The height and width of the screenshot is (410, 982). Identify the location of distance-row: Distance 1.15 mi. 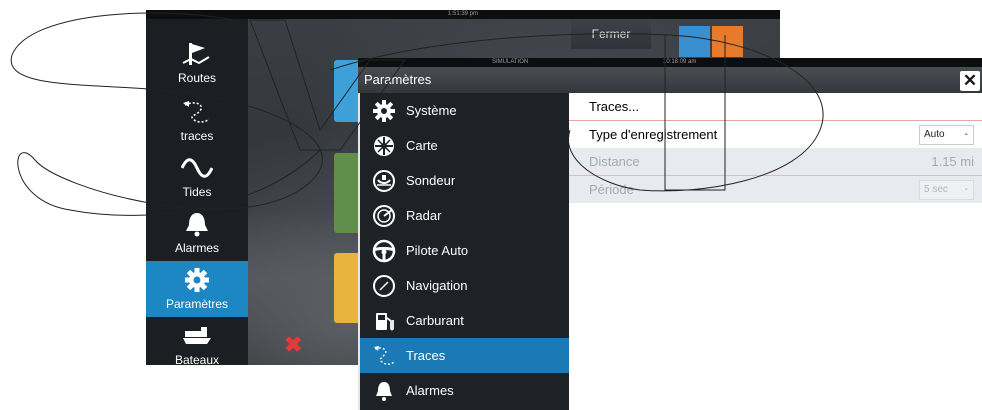
(775, 161).